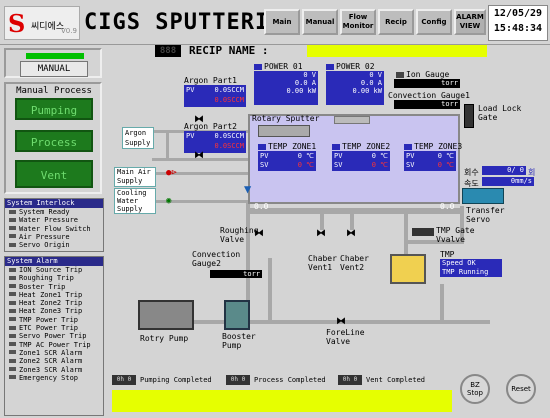  I want to click on zone3-lamp-icon, so click(408, 146).